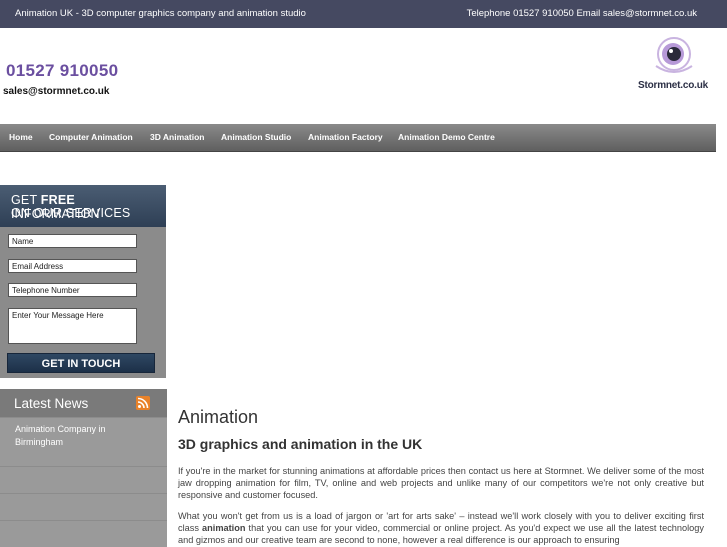 Image resolution: width=727 pixels, height=547 pixels. What do you see at coordinates (62, 71) in the screenshot?
I see `header-phone: 01527 910050` at bounding box center [62, 71].